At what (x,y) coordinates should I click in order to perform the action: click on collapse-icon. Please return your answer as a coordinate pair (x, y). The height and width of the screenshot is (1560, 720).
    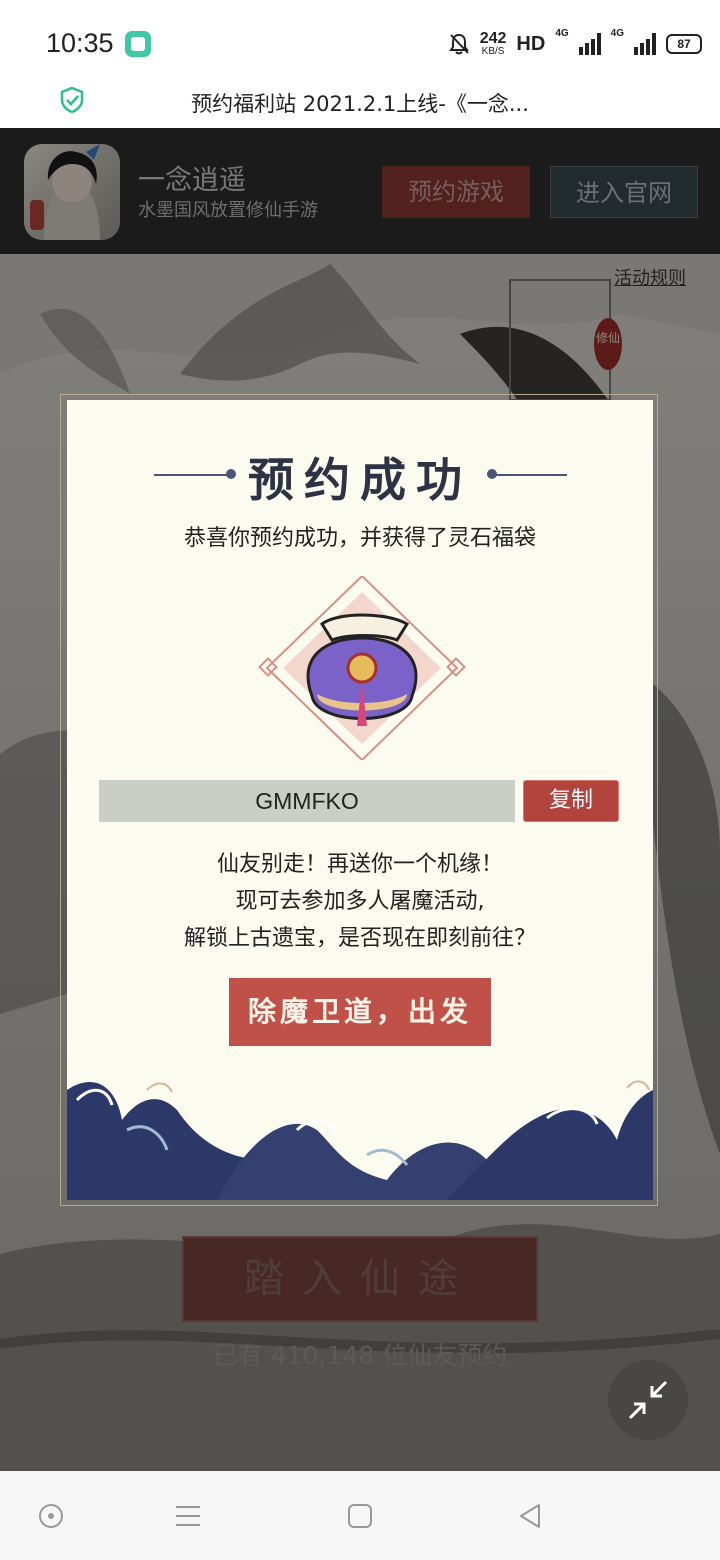
    Looking at the image, I should click on (648, 1400).